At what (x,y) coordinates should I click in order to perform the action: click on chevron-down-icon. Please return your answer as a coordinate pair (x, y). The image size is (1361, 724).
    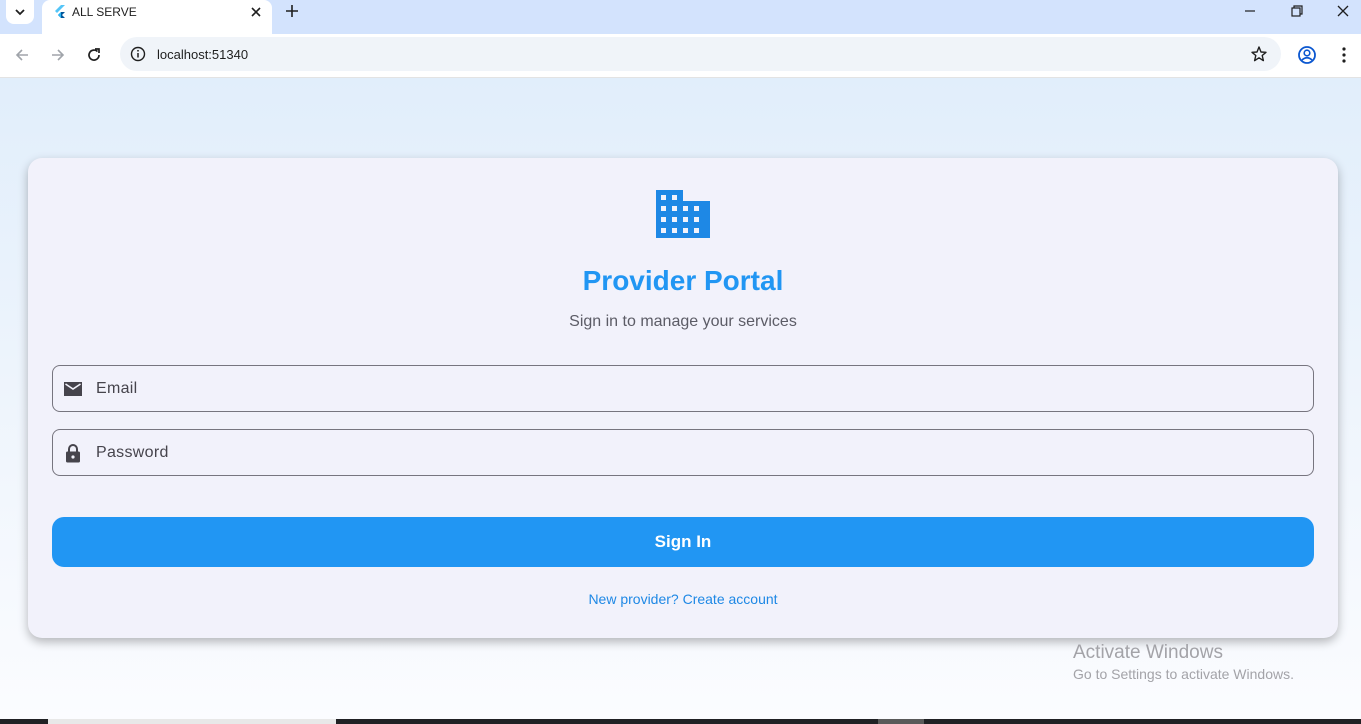
    Looking at the image, I should click on (20, 12).